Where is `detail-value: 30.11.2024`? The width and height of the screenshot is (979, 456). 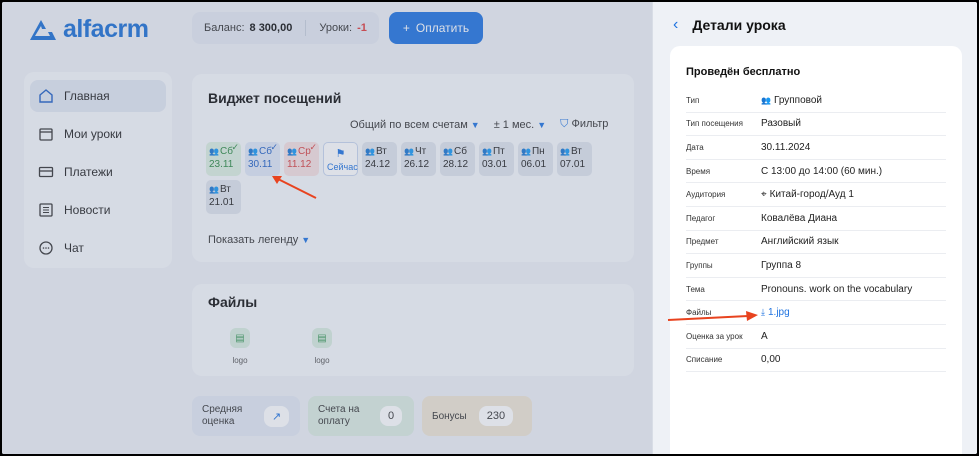 detail-value: 30.11.2024 is located at coordinates (785, 147).